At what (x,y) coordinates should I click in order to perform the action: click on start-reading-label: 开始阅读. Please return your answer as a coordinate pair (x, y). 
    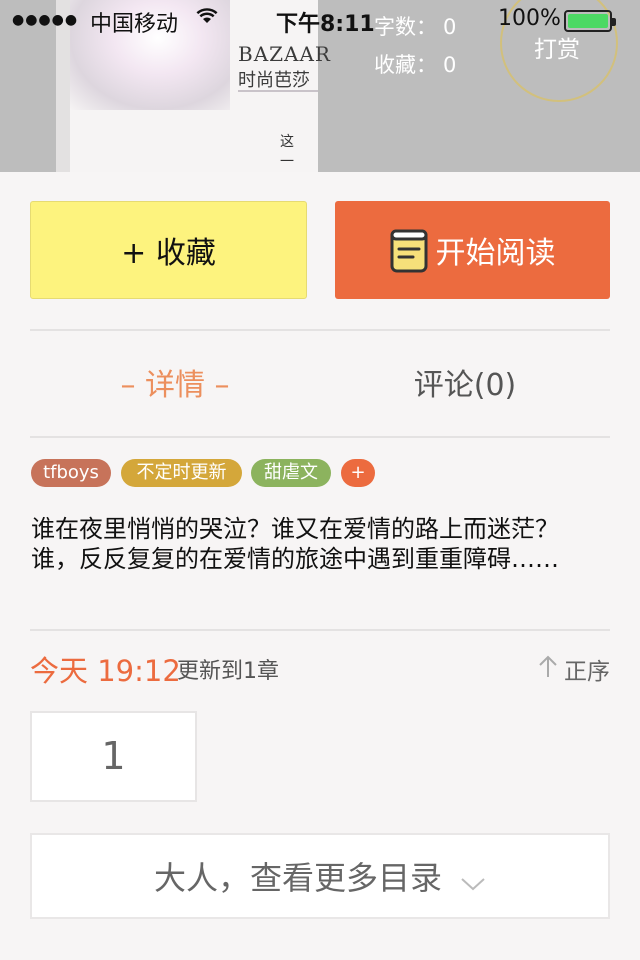
    Looking at the image, I should click on (495, 253).